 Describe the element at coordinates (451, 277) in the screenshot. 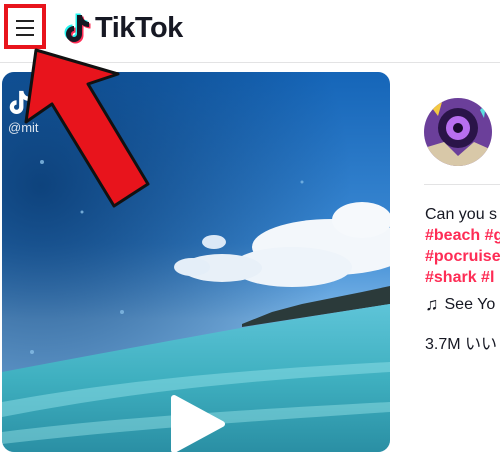

I see `hashtag-link: #shark` at that location.